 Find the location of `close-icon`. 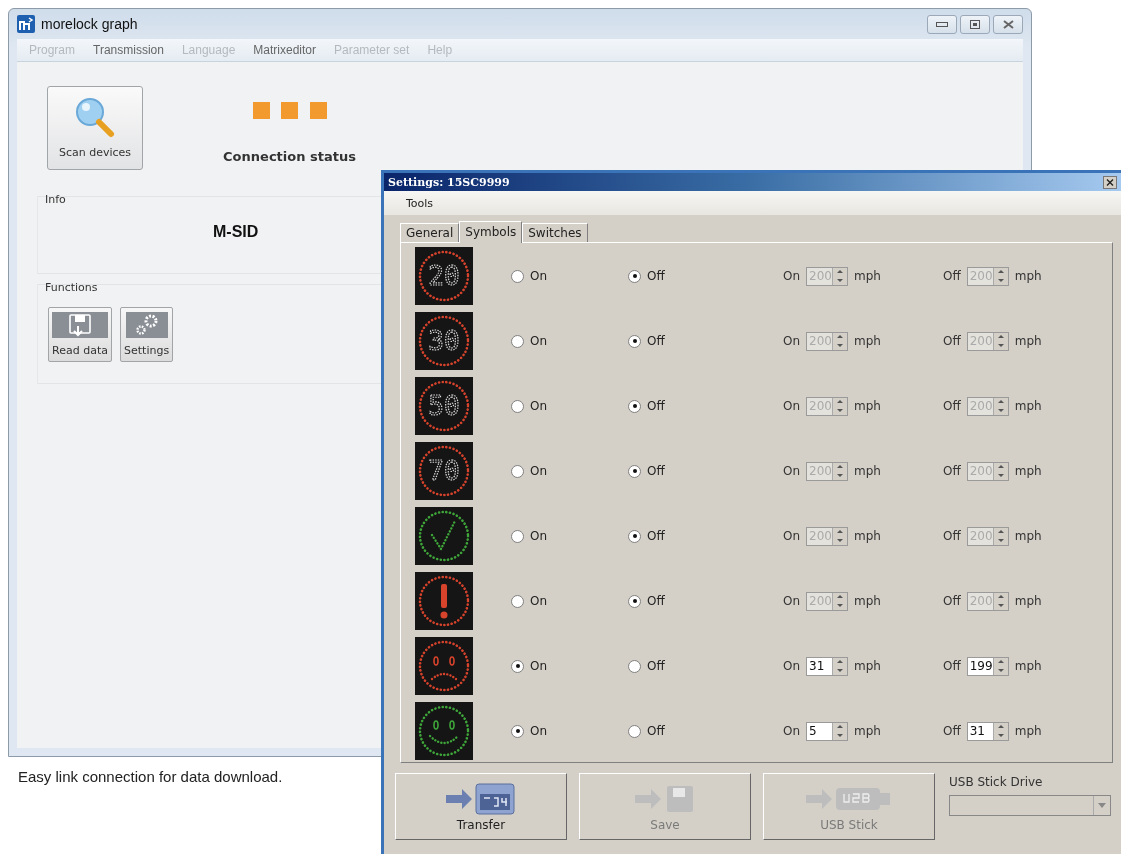

close-icon is located at coordinates (1008, 24).